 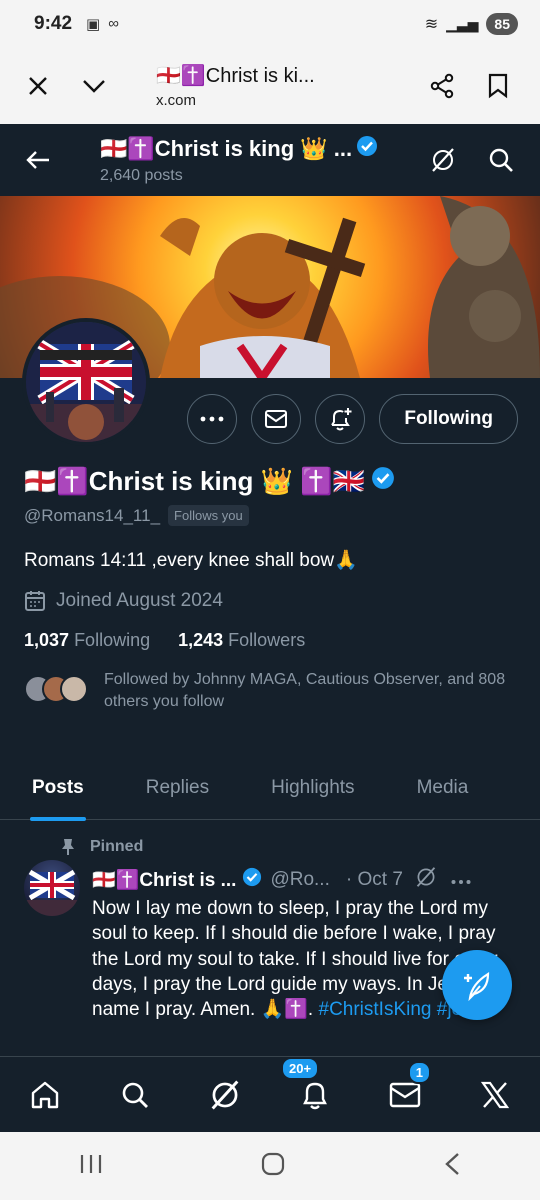 I want to click on voicemail-icon: ∞, so click(x=113, y=23).